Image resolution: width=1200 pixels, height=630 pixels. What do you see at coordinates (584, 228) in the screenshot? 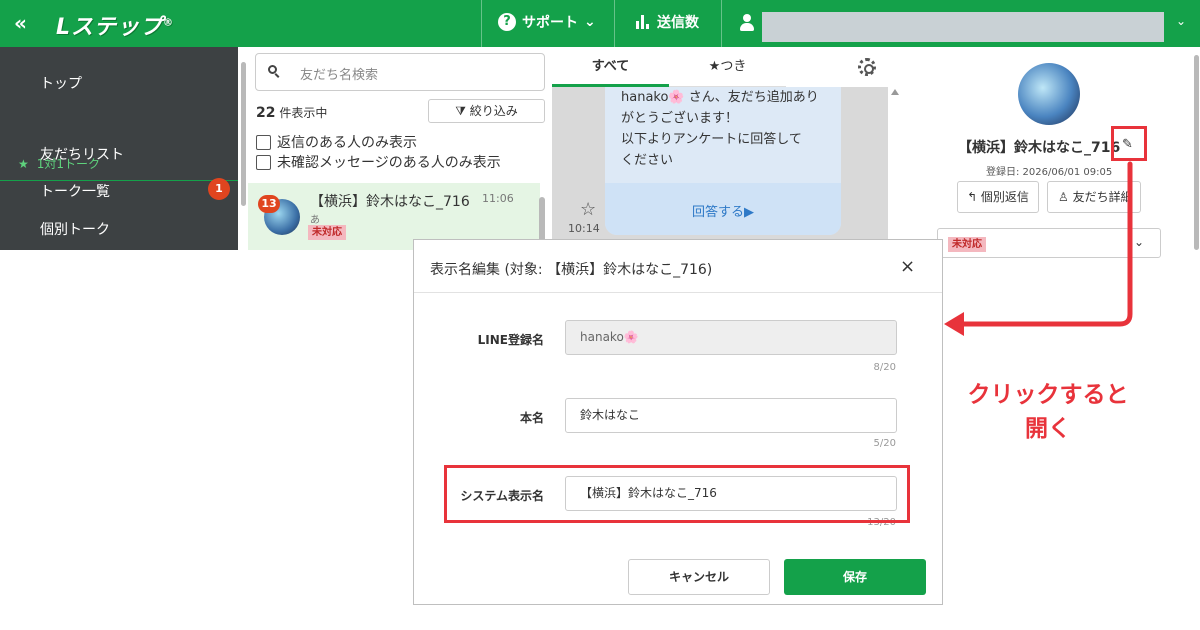
I see `message-time: 10:14` at bounding box center [584, 228].